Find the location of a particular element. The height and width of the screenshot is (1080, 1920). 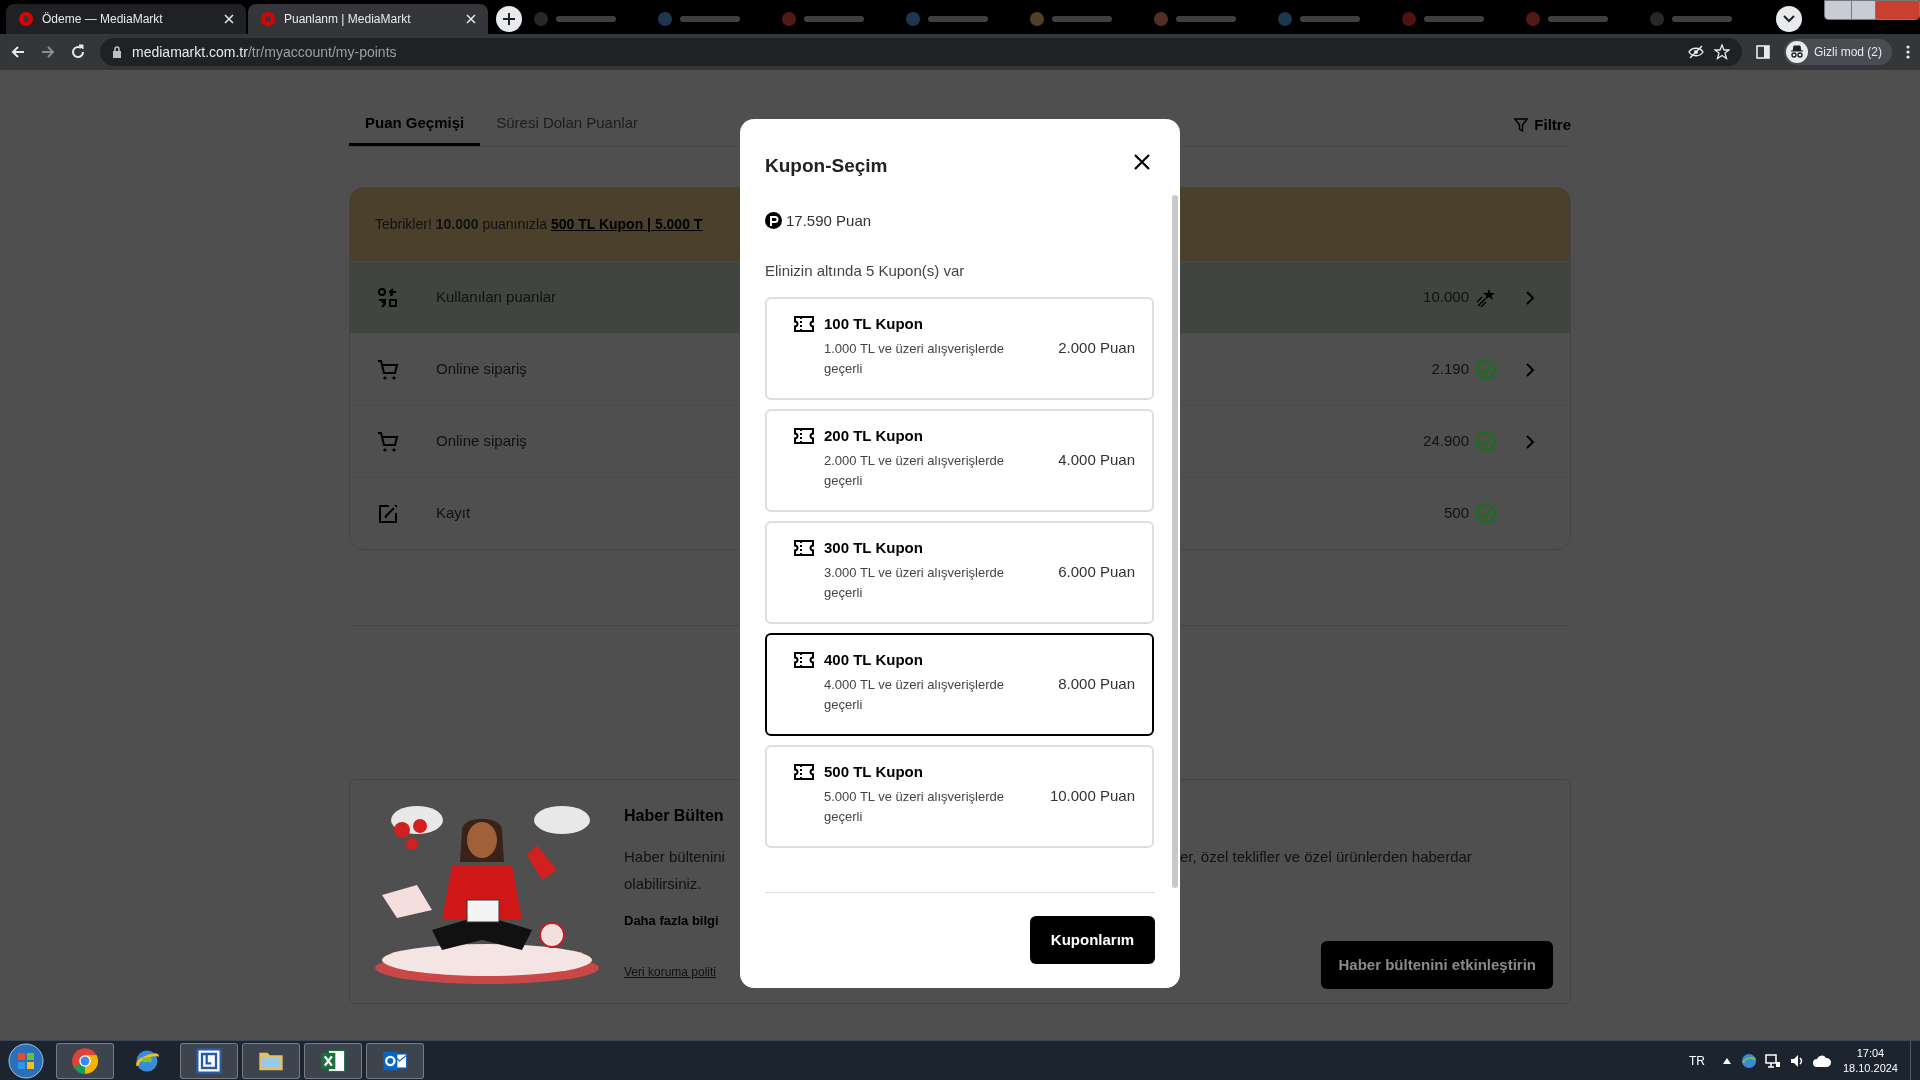

new-tab-button is located at coordinates (509, 19).